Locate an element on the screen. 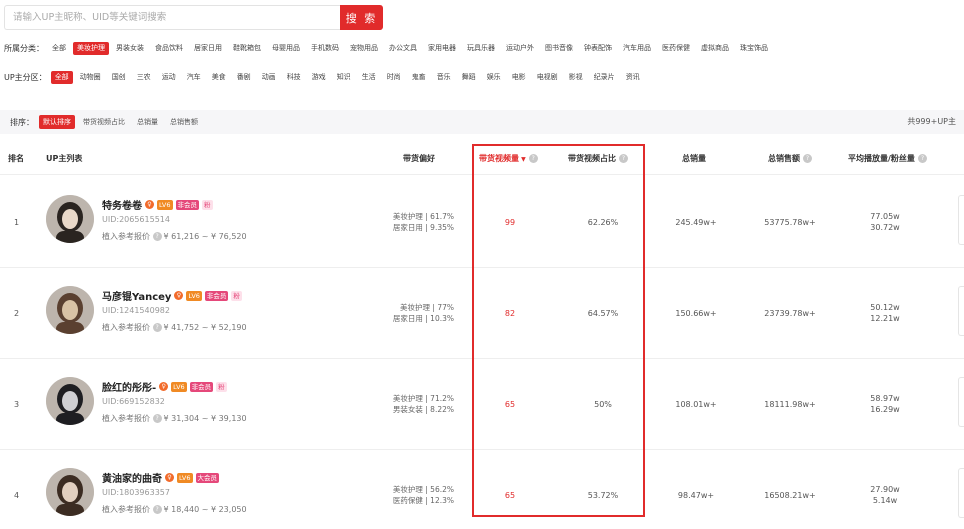  zone-chip-0: 全部 is located at coordinates (61, 77).